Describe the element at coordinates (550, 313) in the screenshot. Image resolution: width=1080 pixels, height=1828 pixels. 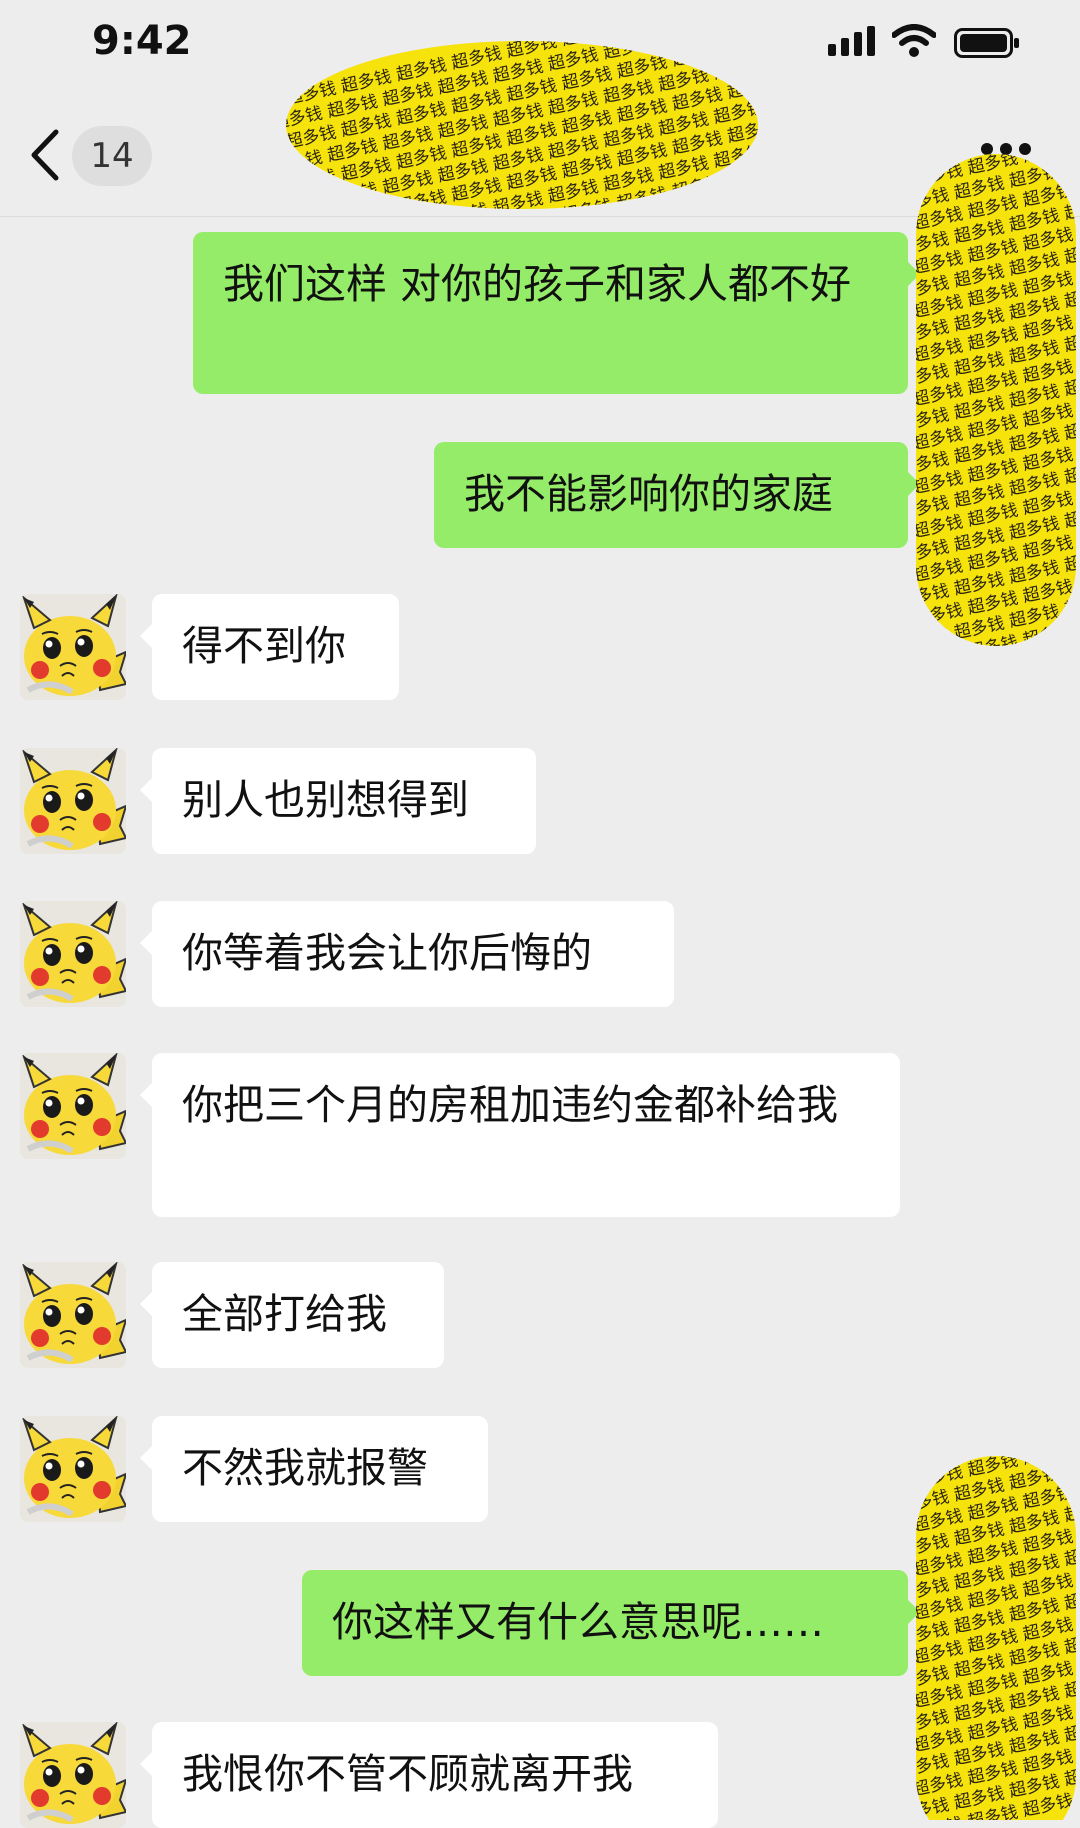
I see `message-bubble: 我们这样 对你的孩子和家人都不好` at that location.